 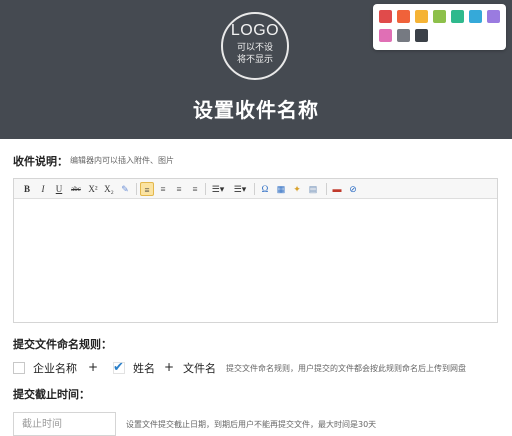 I want to click on color-swatch-dark, so click(x=421, y=35).